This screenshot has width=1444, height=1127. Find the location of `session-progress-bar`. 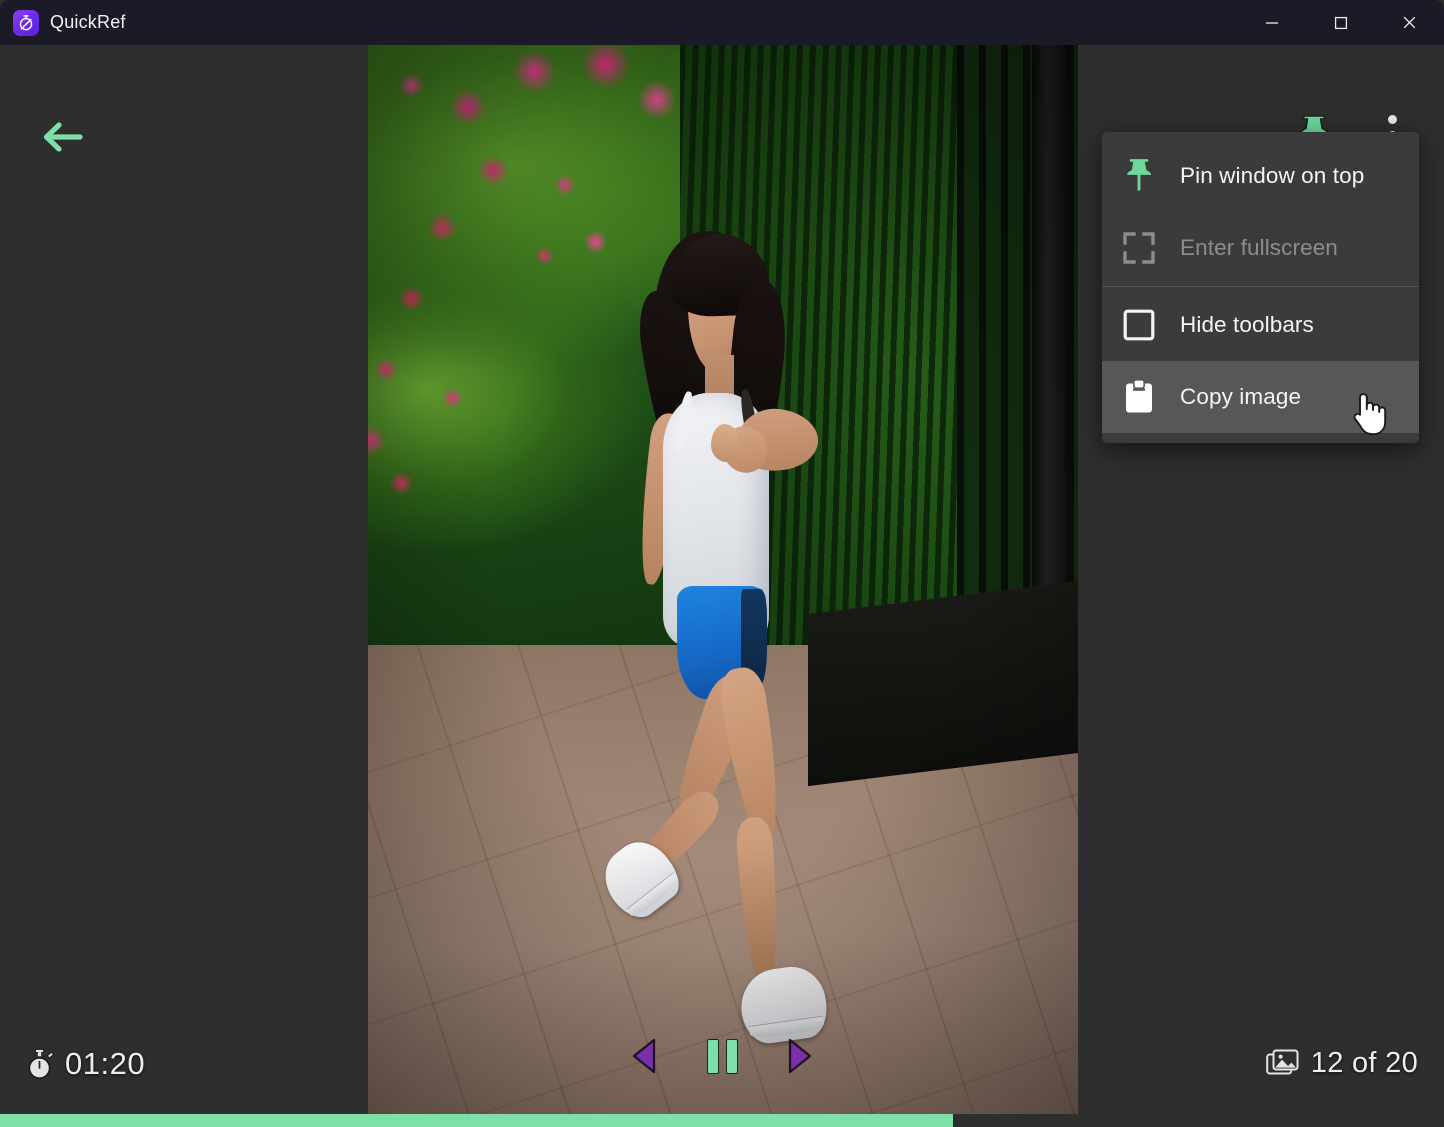

session-progress-bar is located at coordinates (722, 1120).